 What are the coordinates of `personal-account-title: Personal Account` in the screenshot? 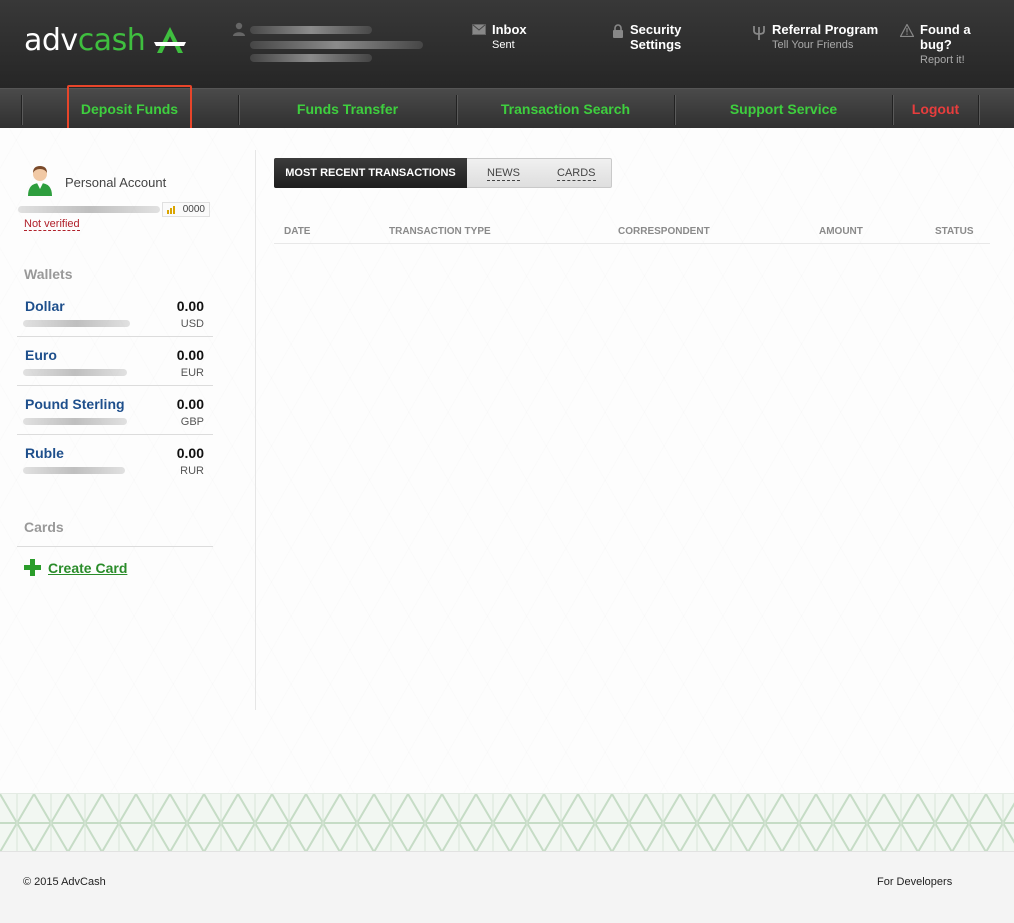 It's located at (116, 182).